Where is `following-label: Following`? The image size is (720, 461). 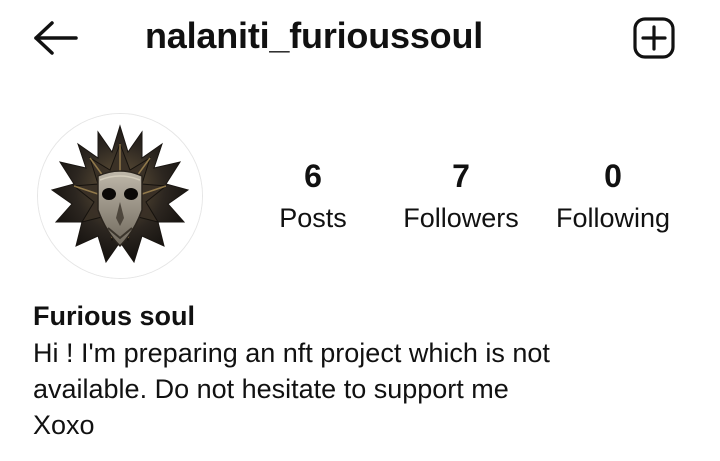
following-label: Following is located at coordinates (613, 218).